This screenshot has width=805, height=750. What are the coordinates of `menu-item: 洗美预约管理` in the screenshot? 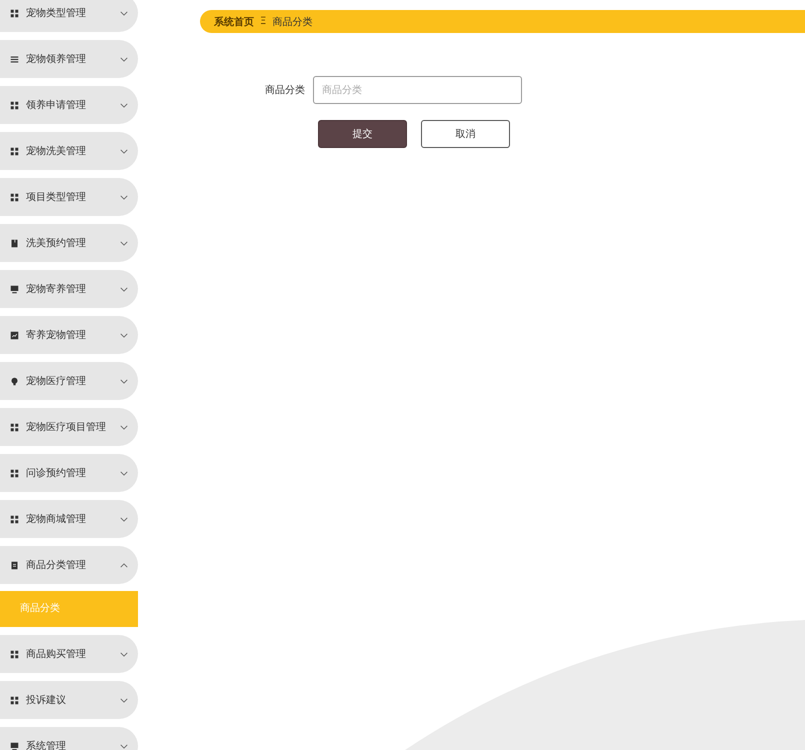 It's located at (69, 243).